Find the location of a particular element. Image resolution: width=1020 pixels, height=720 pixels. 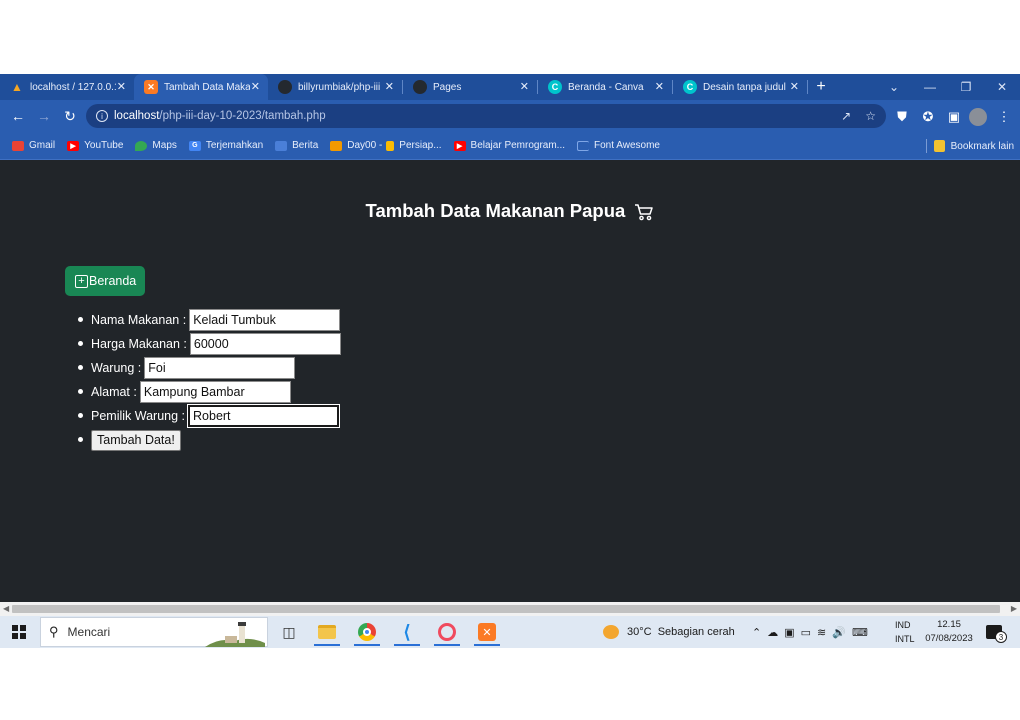

harga-makanan-input is located at coordinates (265, 344).